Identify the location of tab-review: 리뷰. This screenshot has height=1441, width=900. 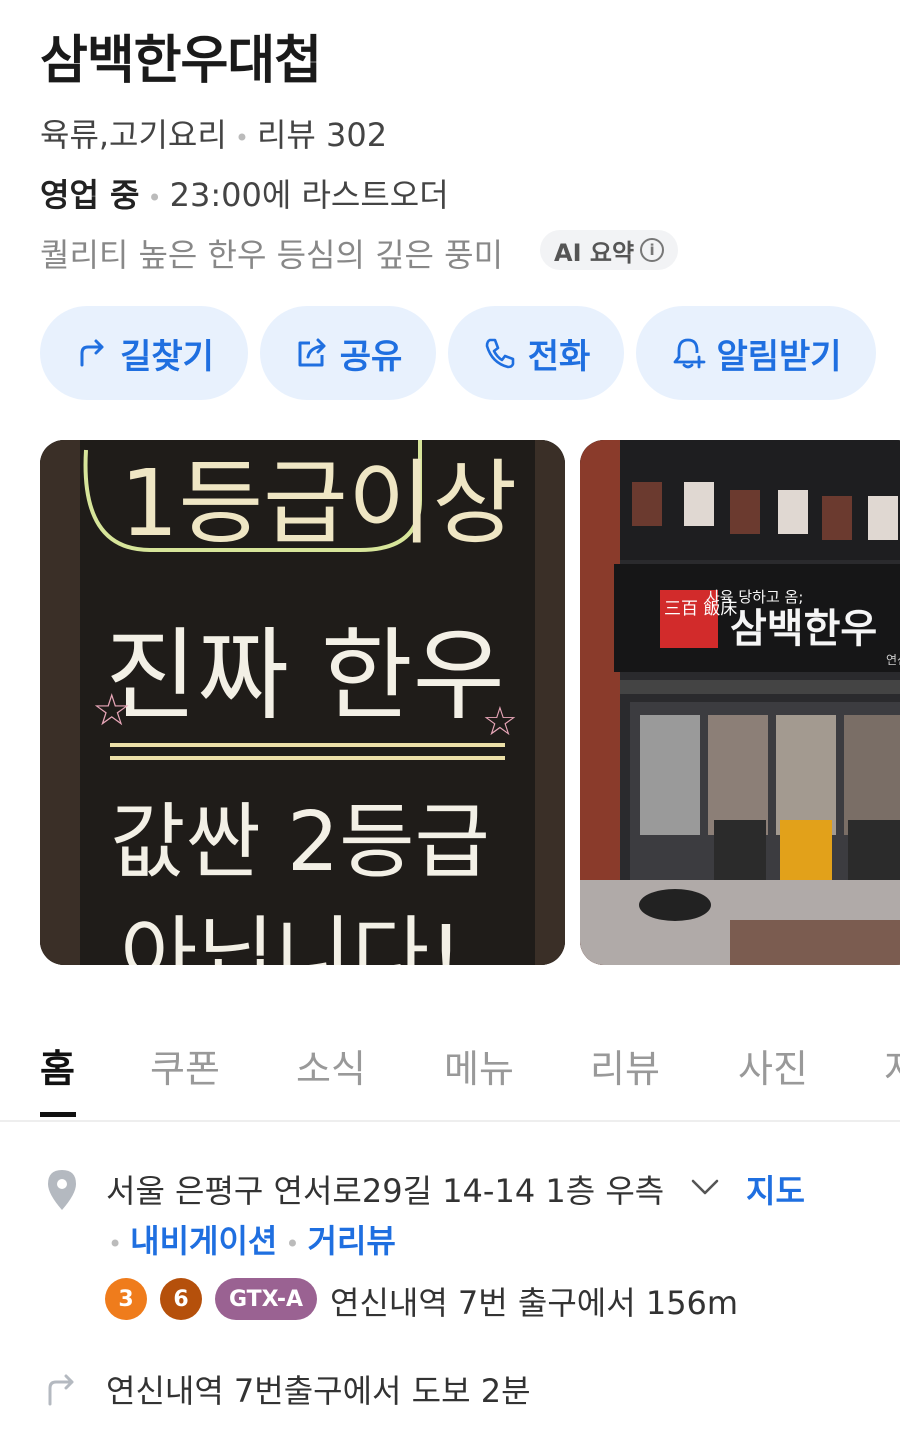
(625, 1065).